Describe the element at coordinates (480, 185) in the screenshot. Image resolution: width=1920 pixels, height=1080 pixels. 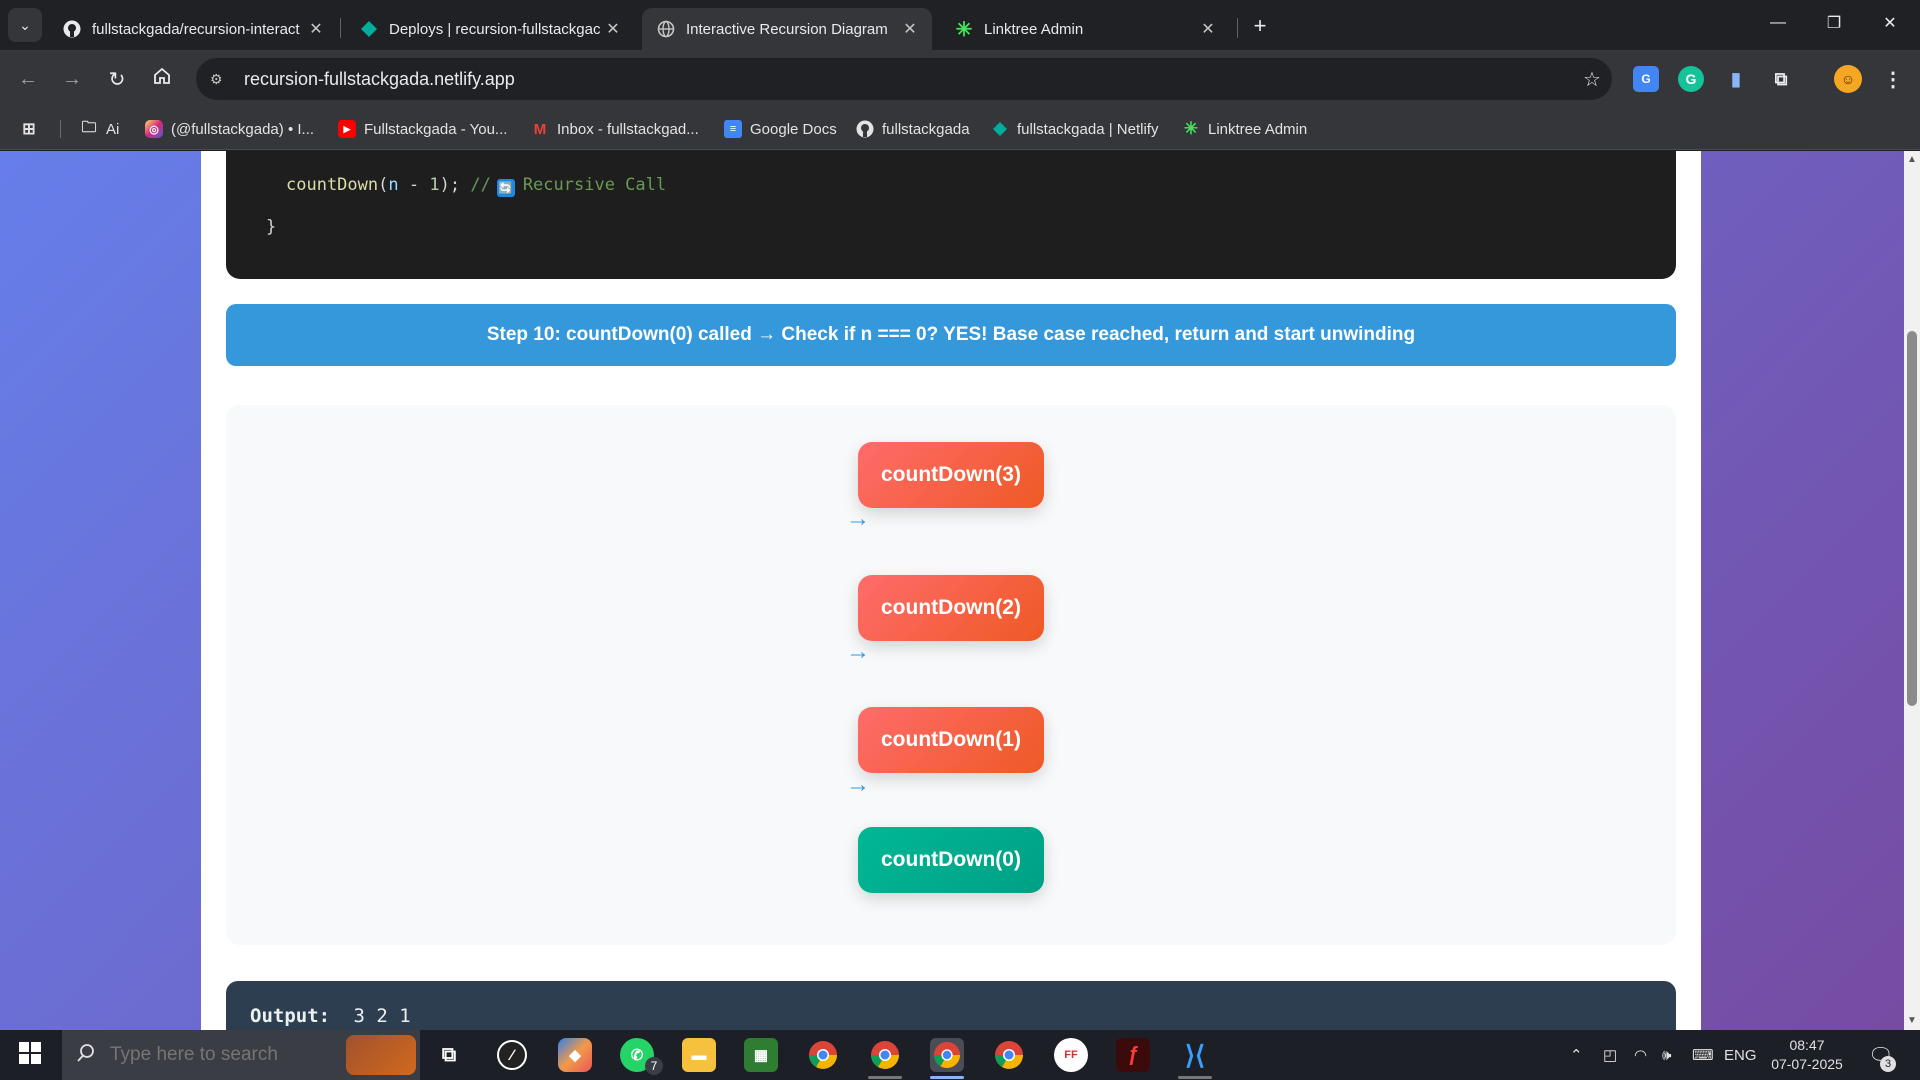
I see `code-comment-prefix: //` at that location.